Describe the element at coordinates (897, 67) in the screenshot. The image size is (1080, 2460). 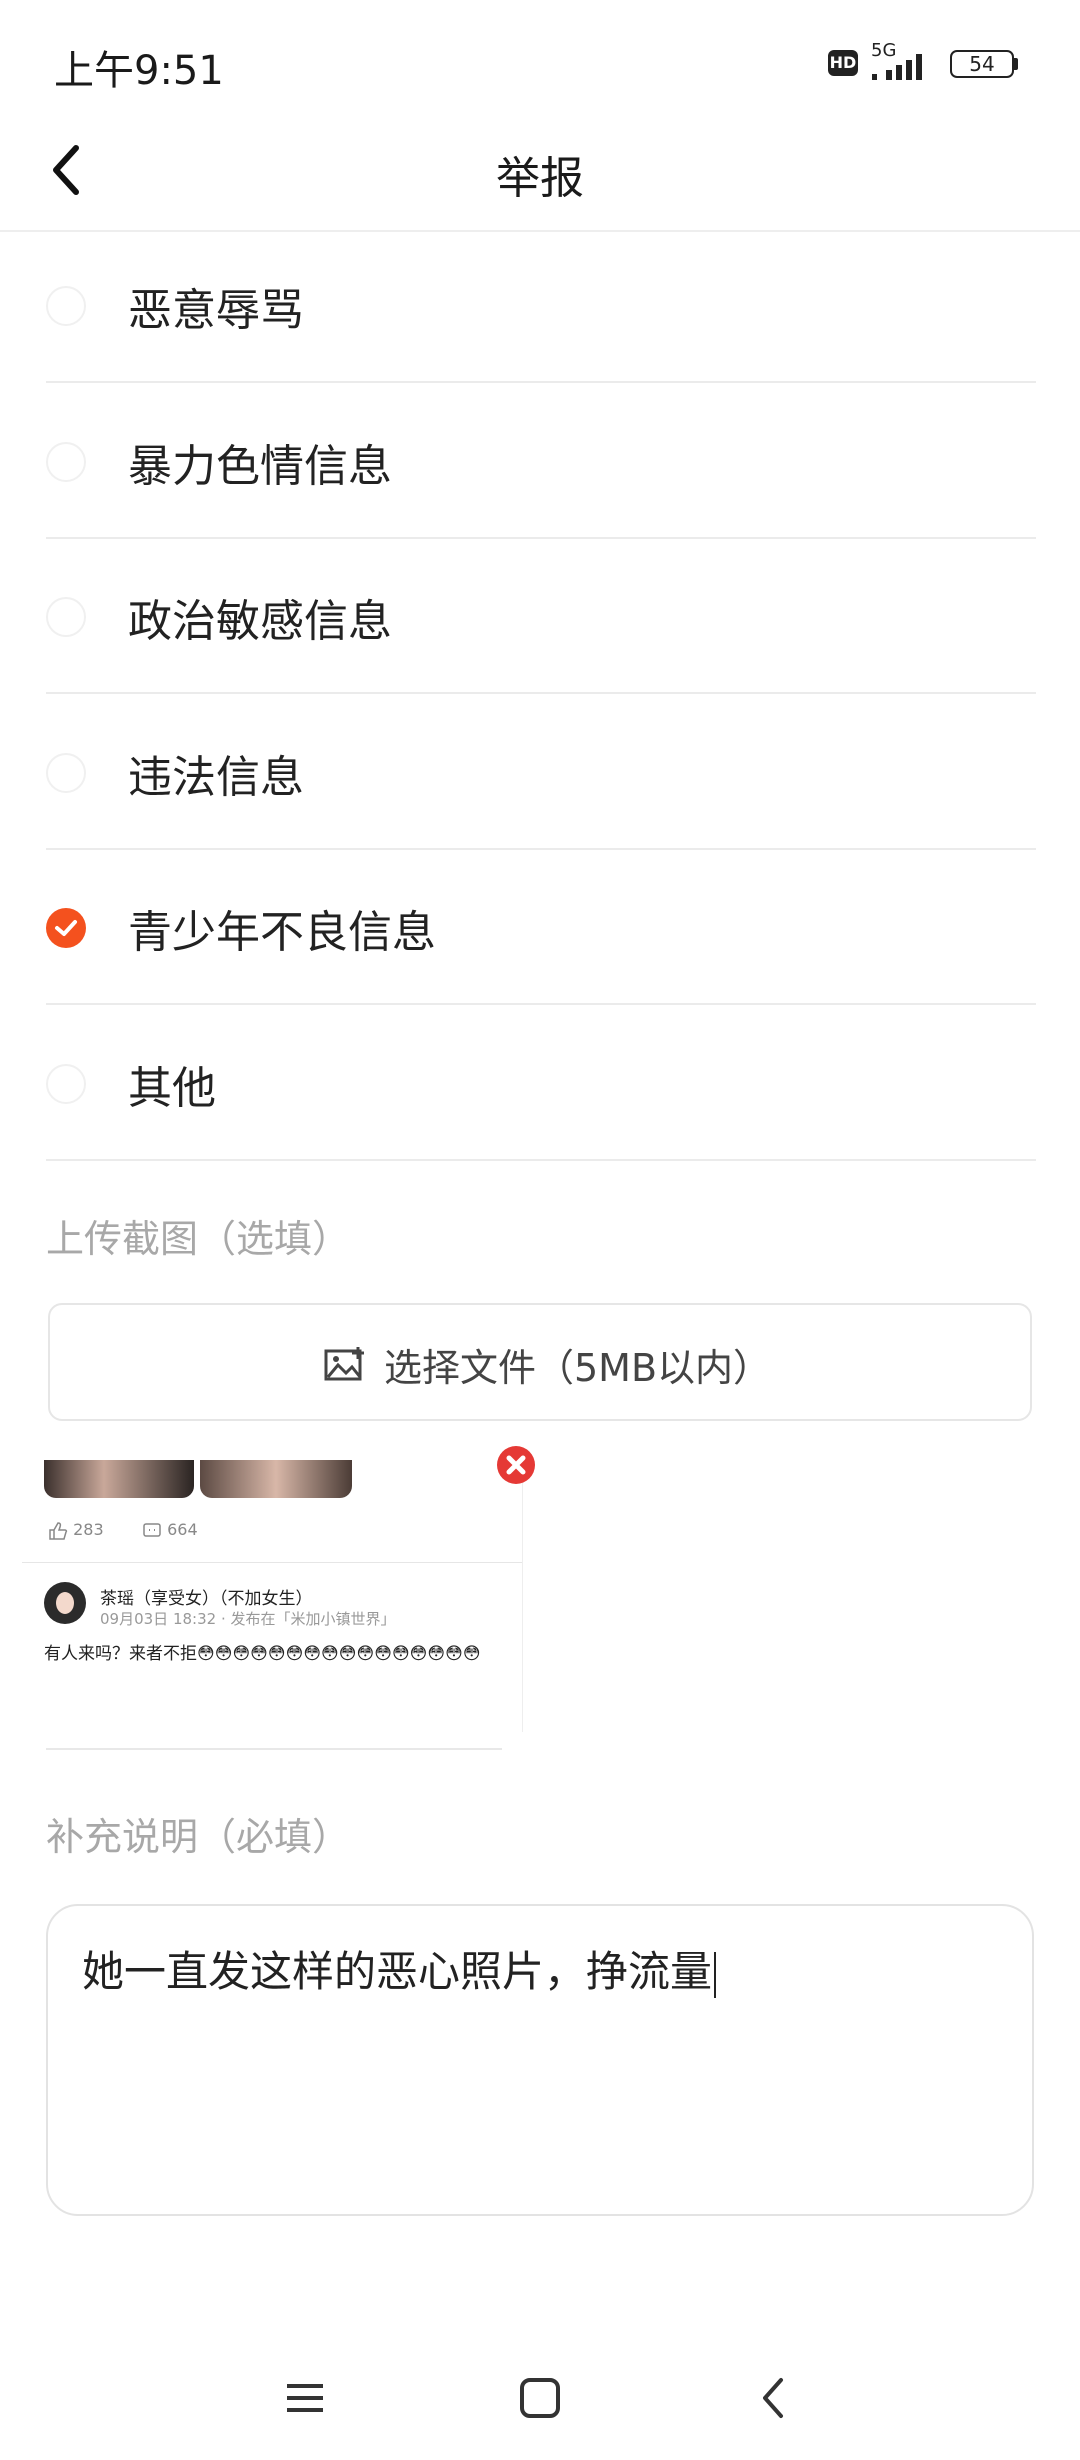
I see `signal-icon` at that location.